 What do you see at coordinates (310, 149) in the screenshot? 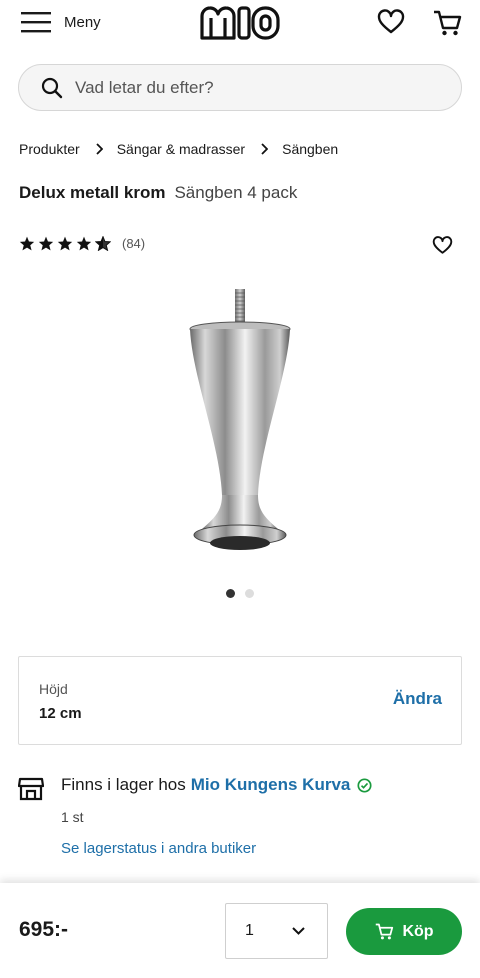
I see `breadcrumb-item-sangben: Sängben` at bounding box center [310, 149].